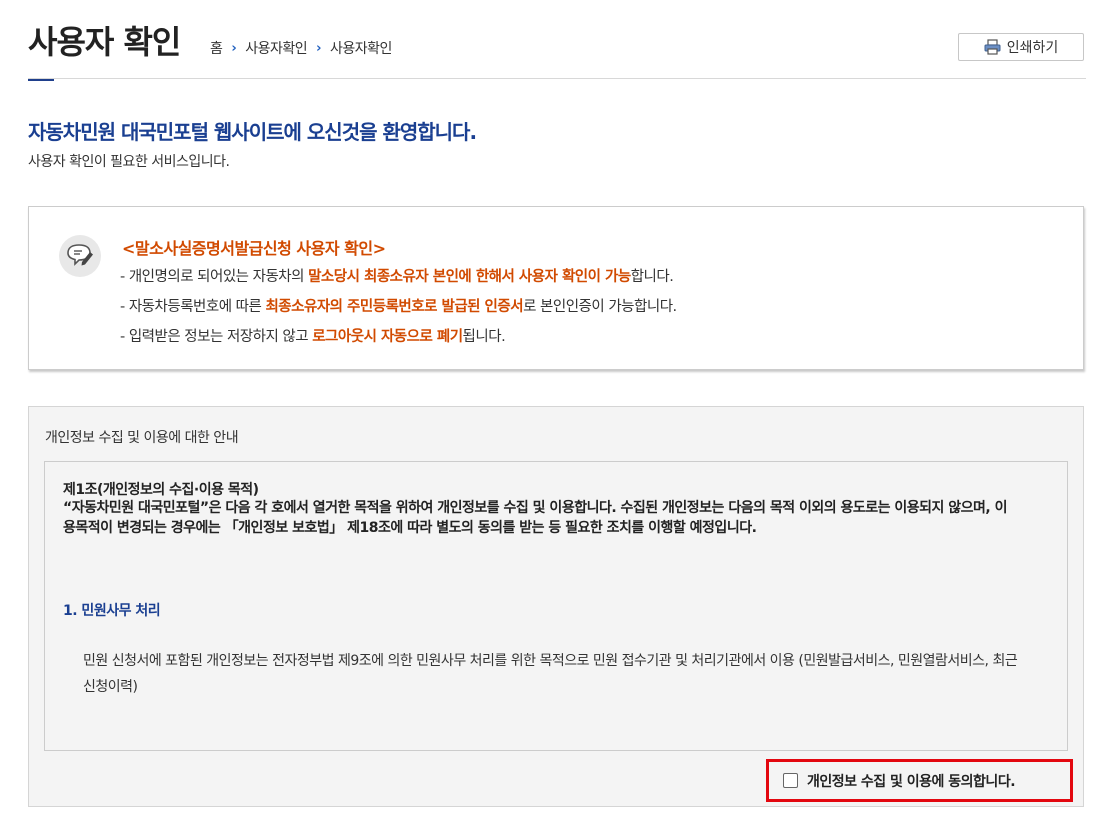  Describe the element at coordinates (992, 47) in the screenshot. I see `printer-icon` at that location.